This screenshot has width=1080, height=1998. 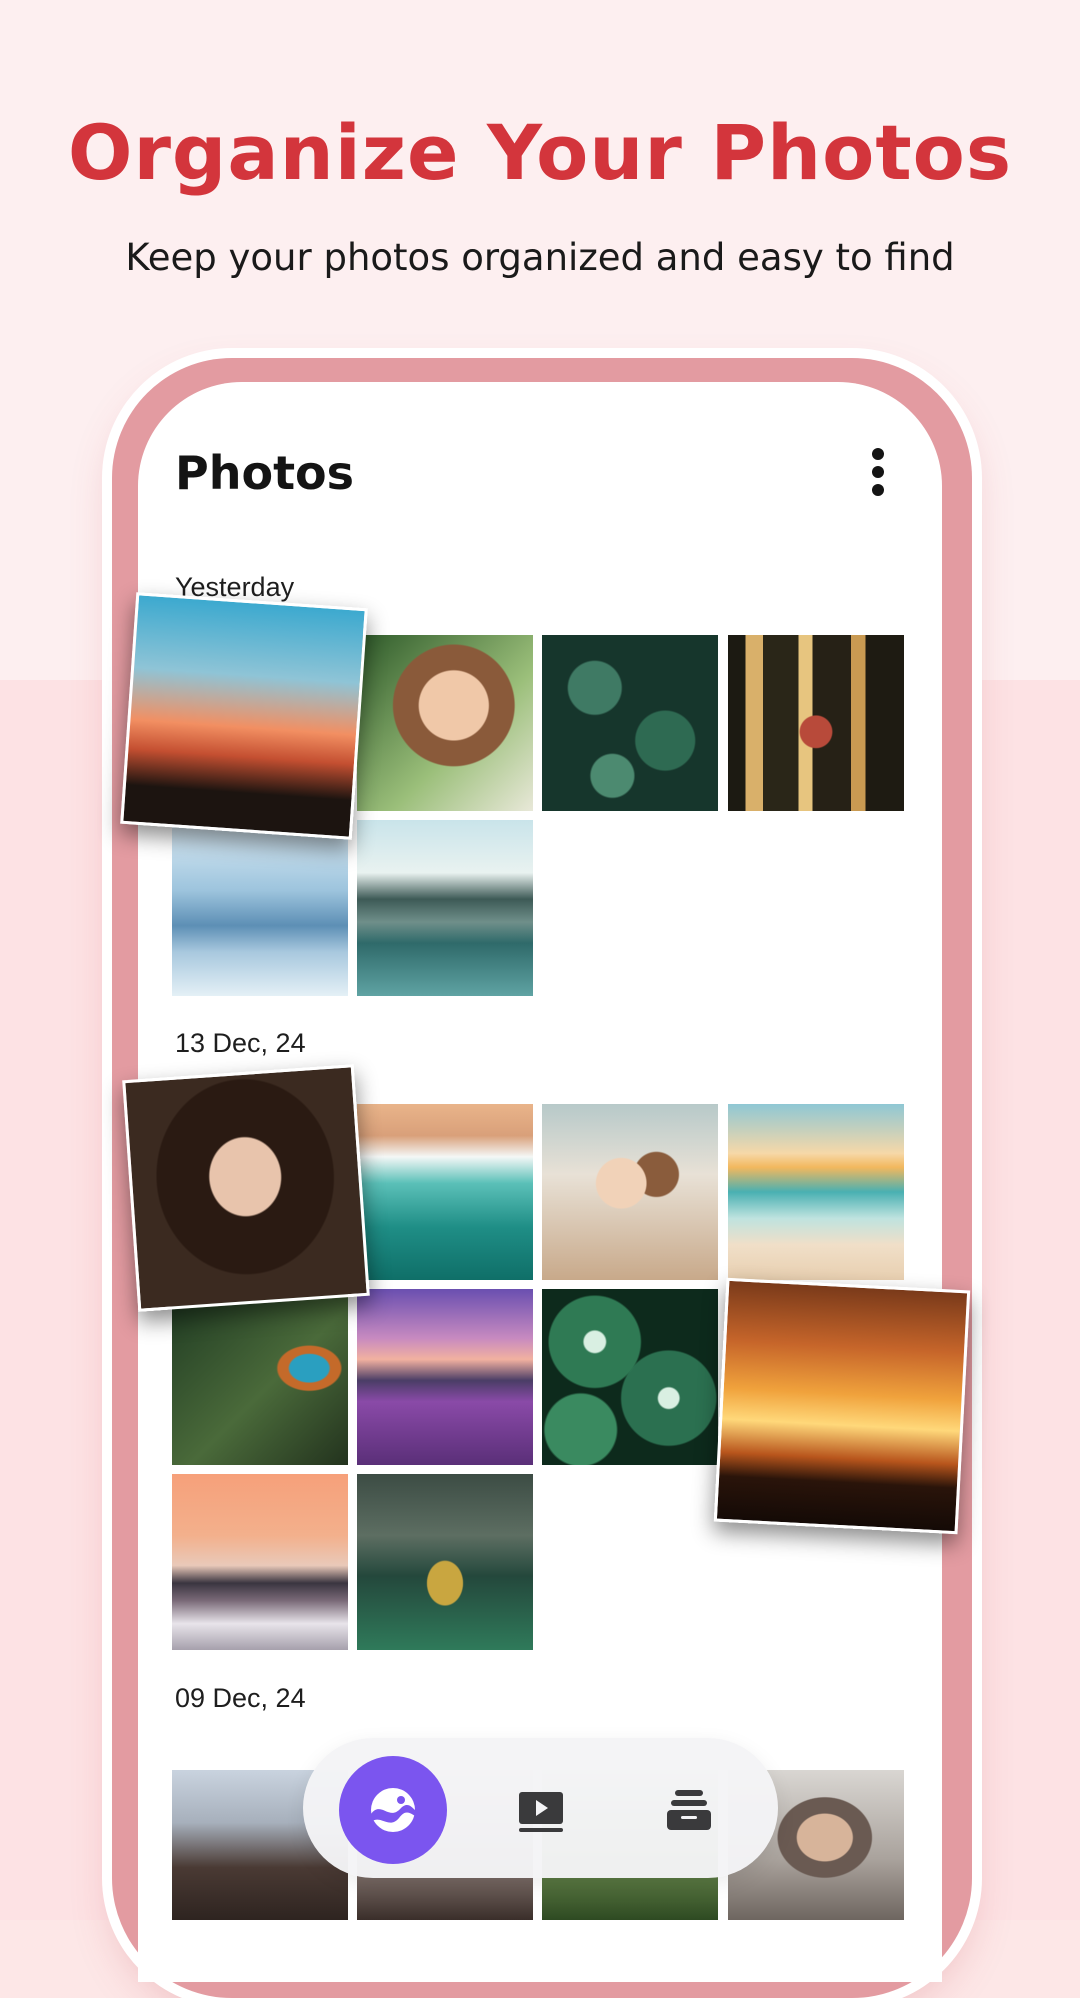 What do you see at coordinates (540, 152) in the screenshot?
I see `headline: Organize Your Photos` at bounding box center [540, 152].